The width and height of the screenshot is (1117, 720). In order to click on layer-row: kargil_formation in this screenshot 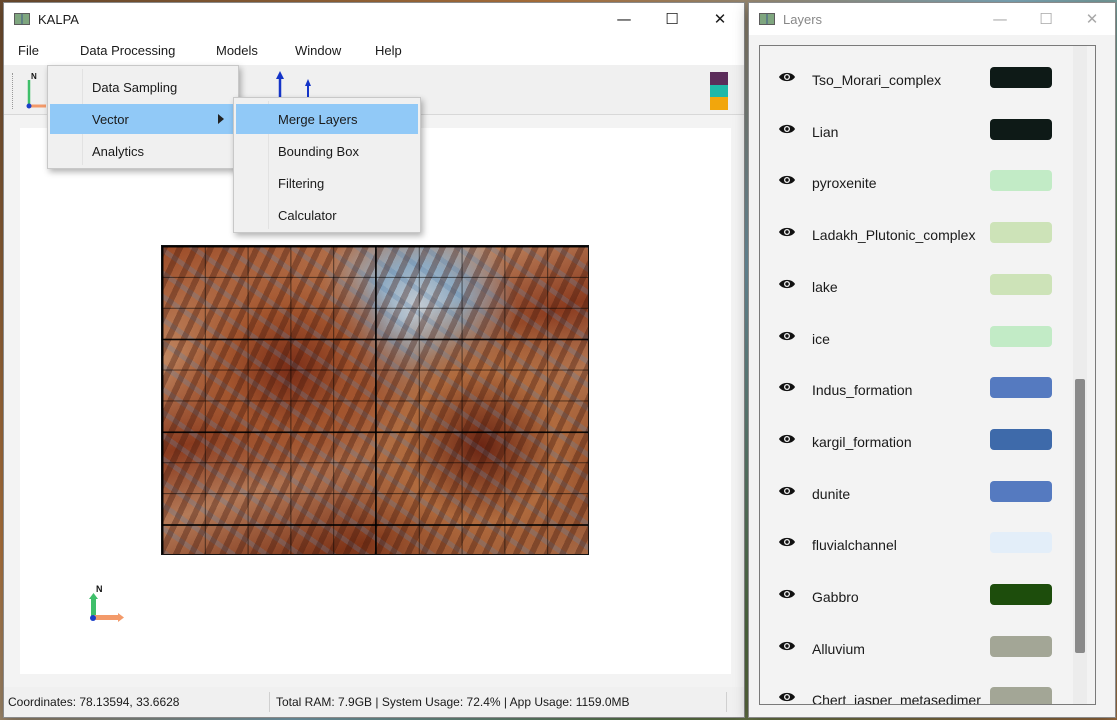, I will do `click(915, 444)`.